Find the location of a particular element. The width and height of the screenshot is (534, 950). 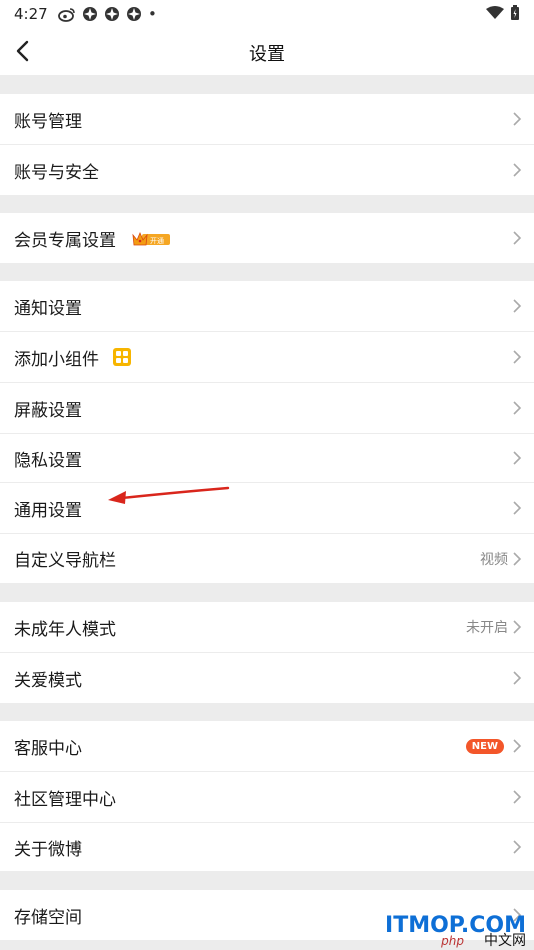

status-system-icons is located at coordinates (503, 13).